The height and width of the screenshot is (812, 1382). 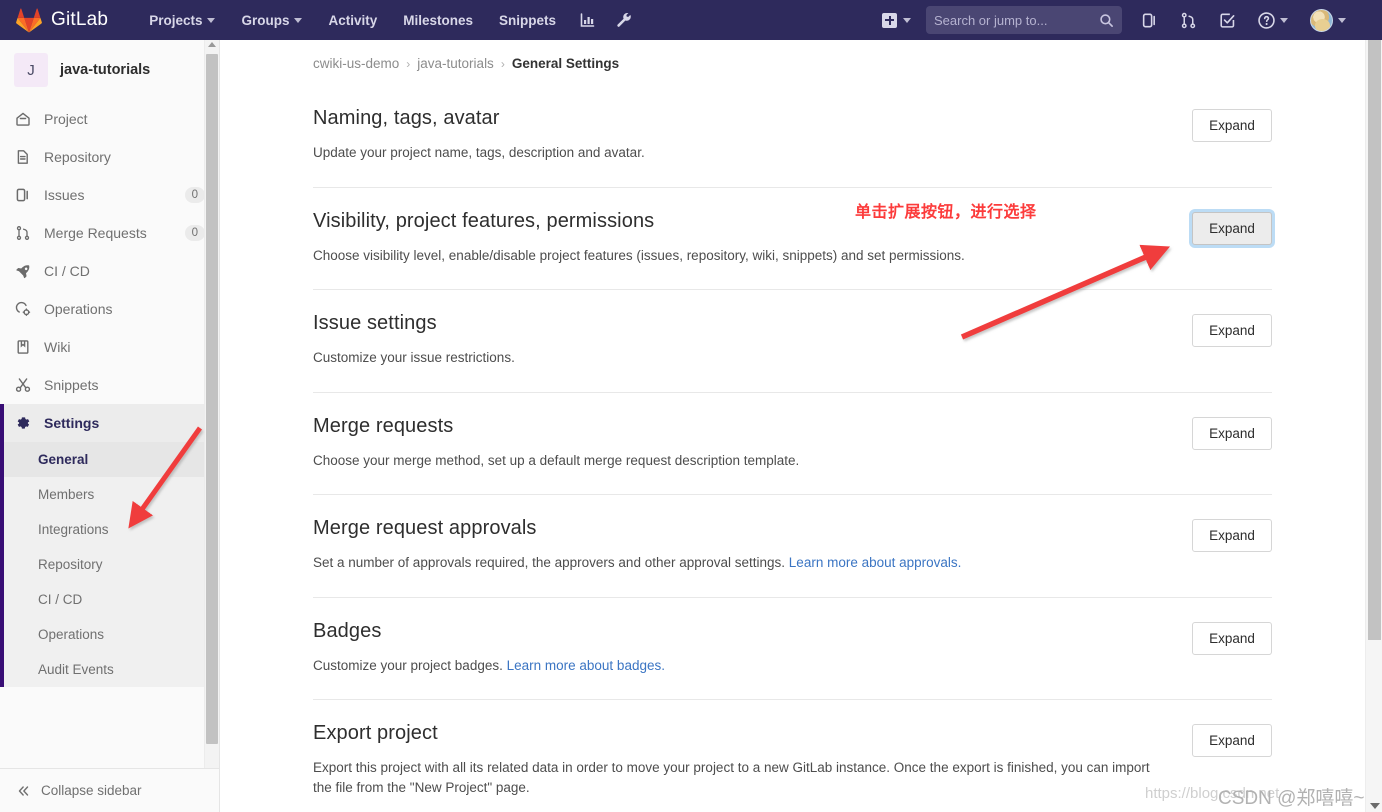 What do you see at coordinates (375, 323) in the screenshot?
I see `section-title: Issue settings` at bounding box center [375, 323].